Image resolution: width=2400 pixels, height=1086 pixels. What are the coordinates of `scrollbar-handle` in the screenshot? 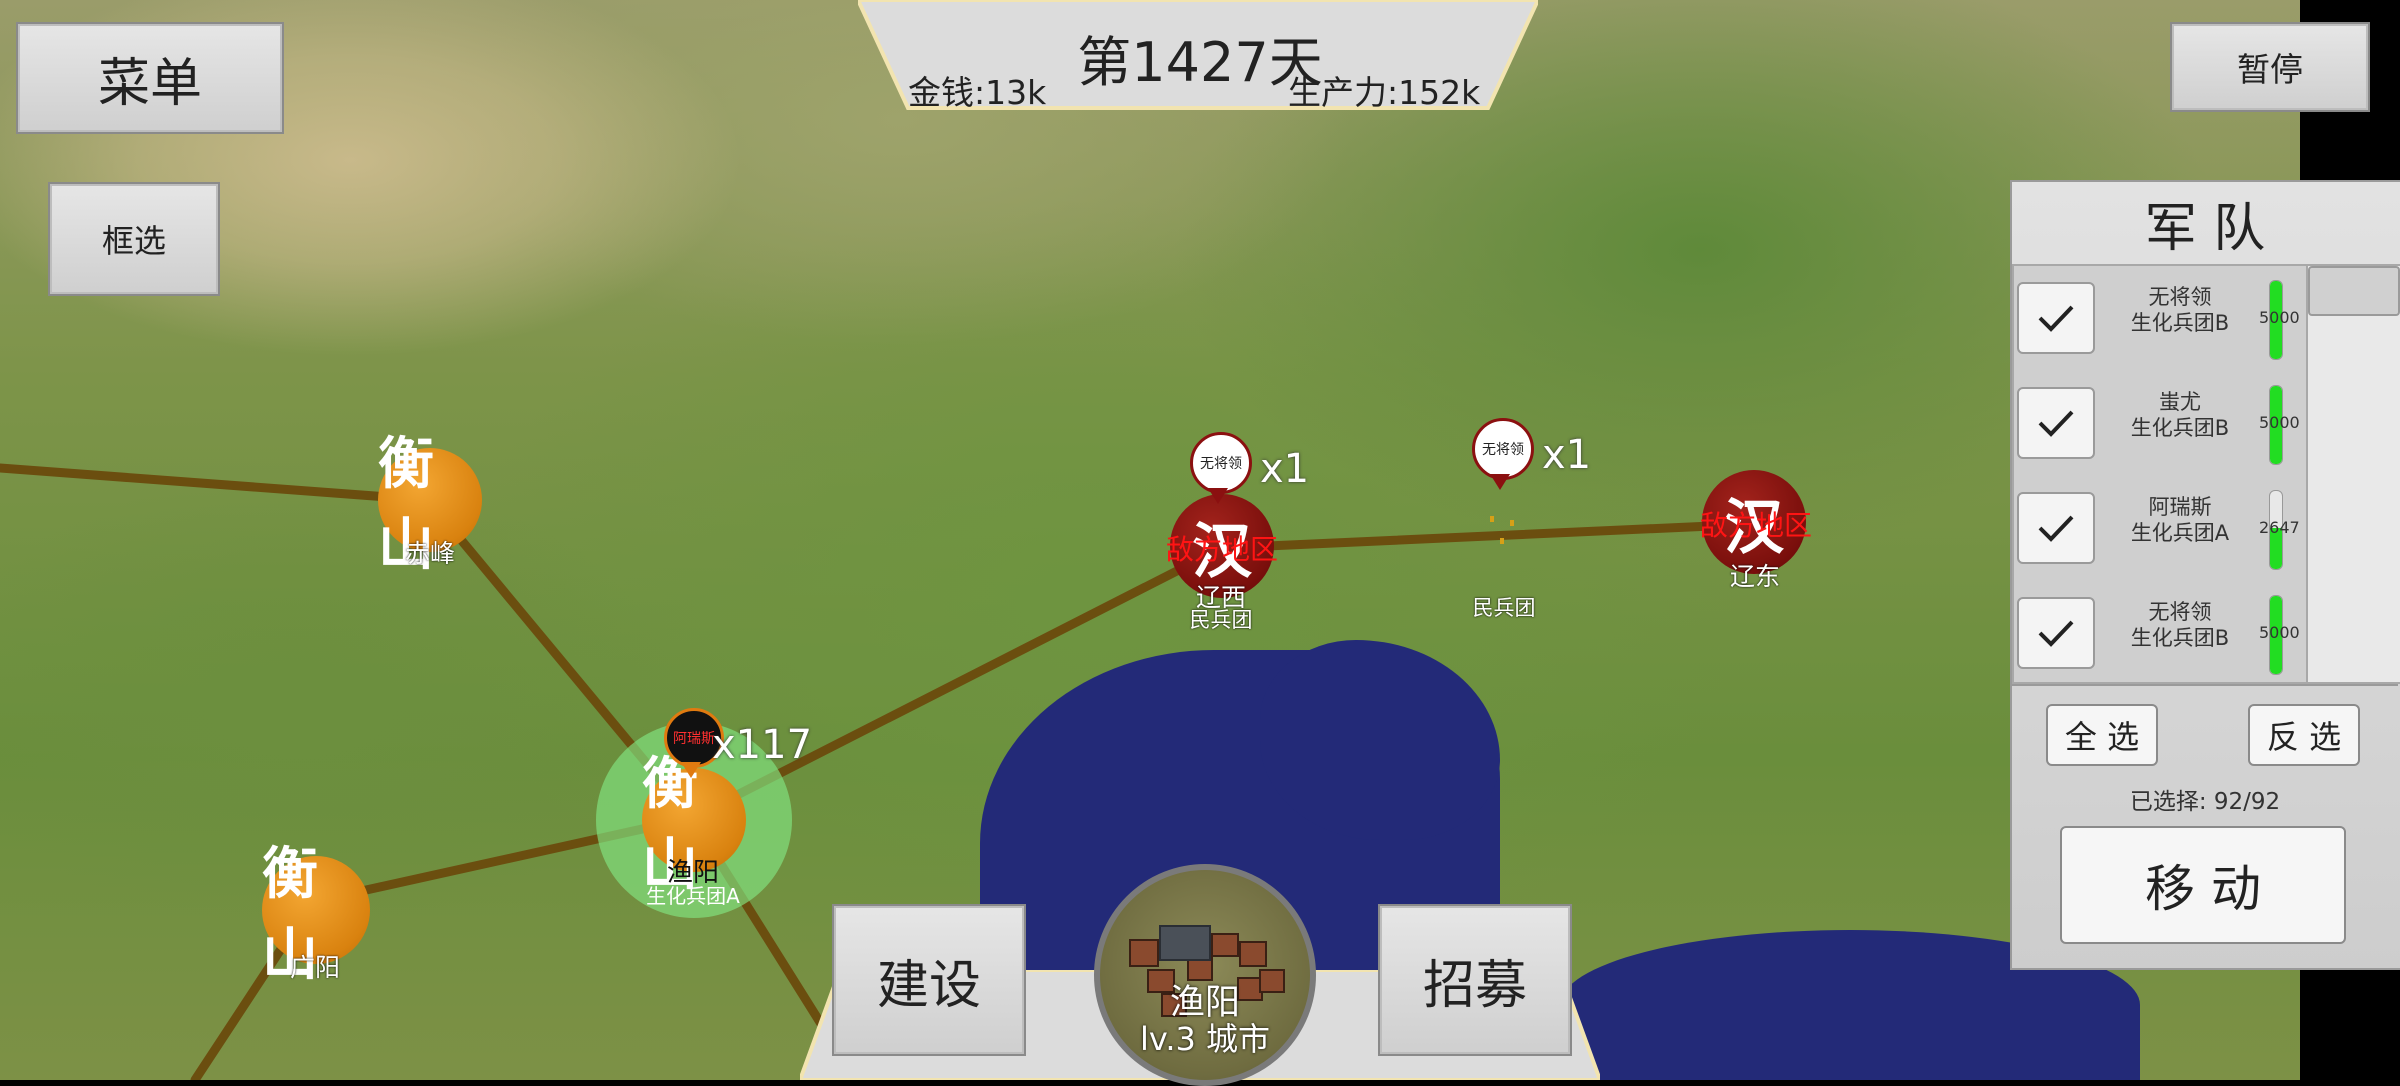 It's located at (2354, 291).